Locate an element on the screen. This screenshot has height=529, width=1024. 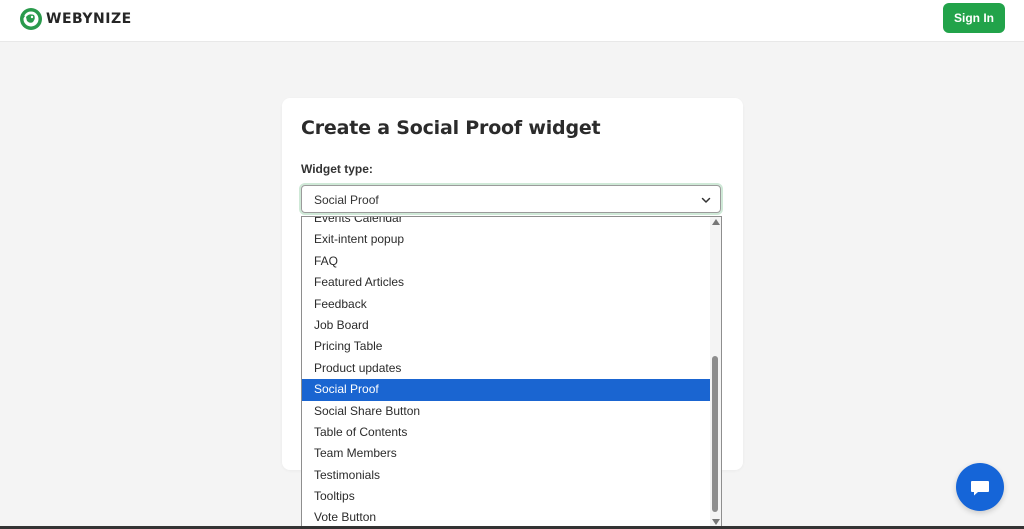
chat-bubble-icon is located at coordinates (980, 488).